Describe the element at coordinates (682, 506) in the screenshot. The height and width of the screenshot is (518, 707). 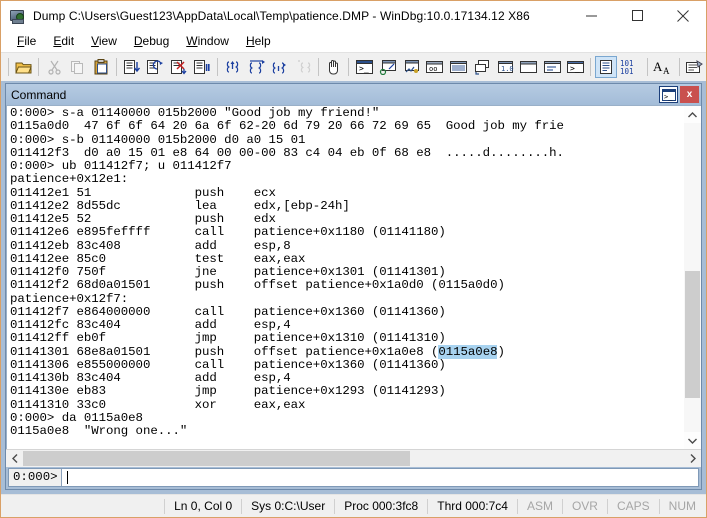
I see `status-num: NUM` at that location.